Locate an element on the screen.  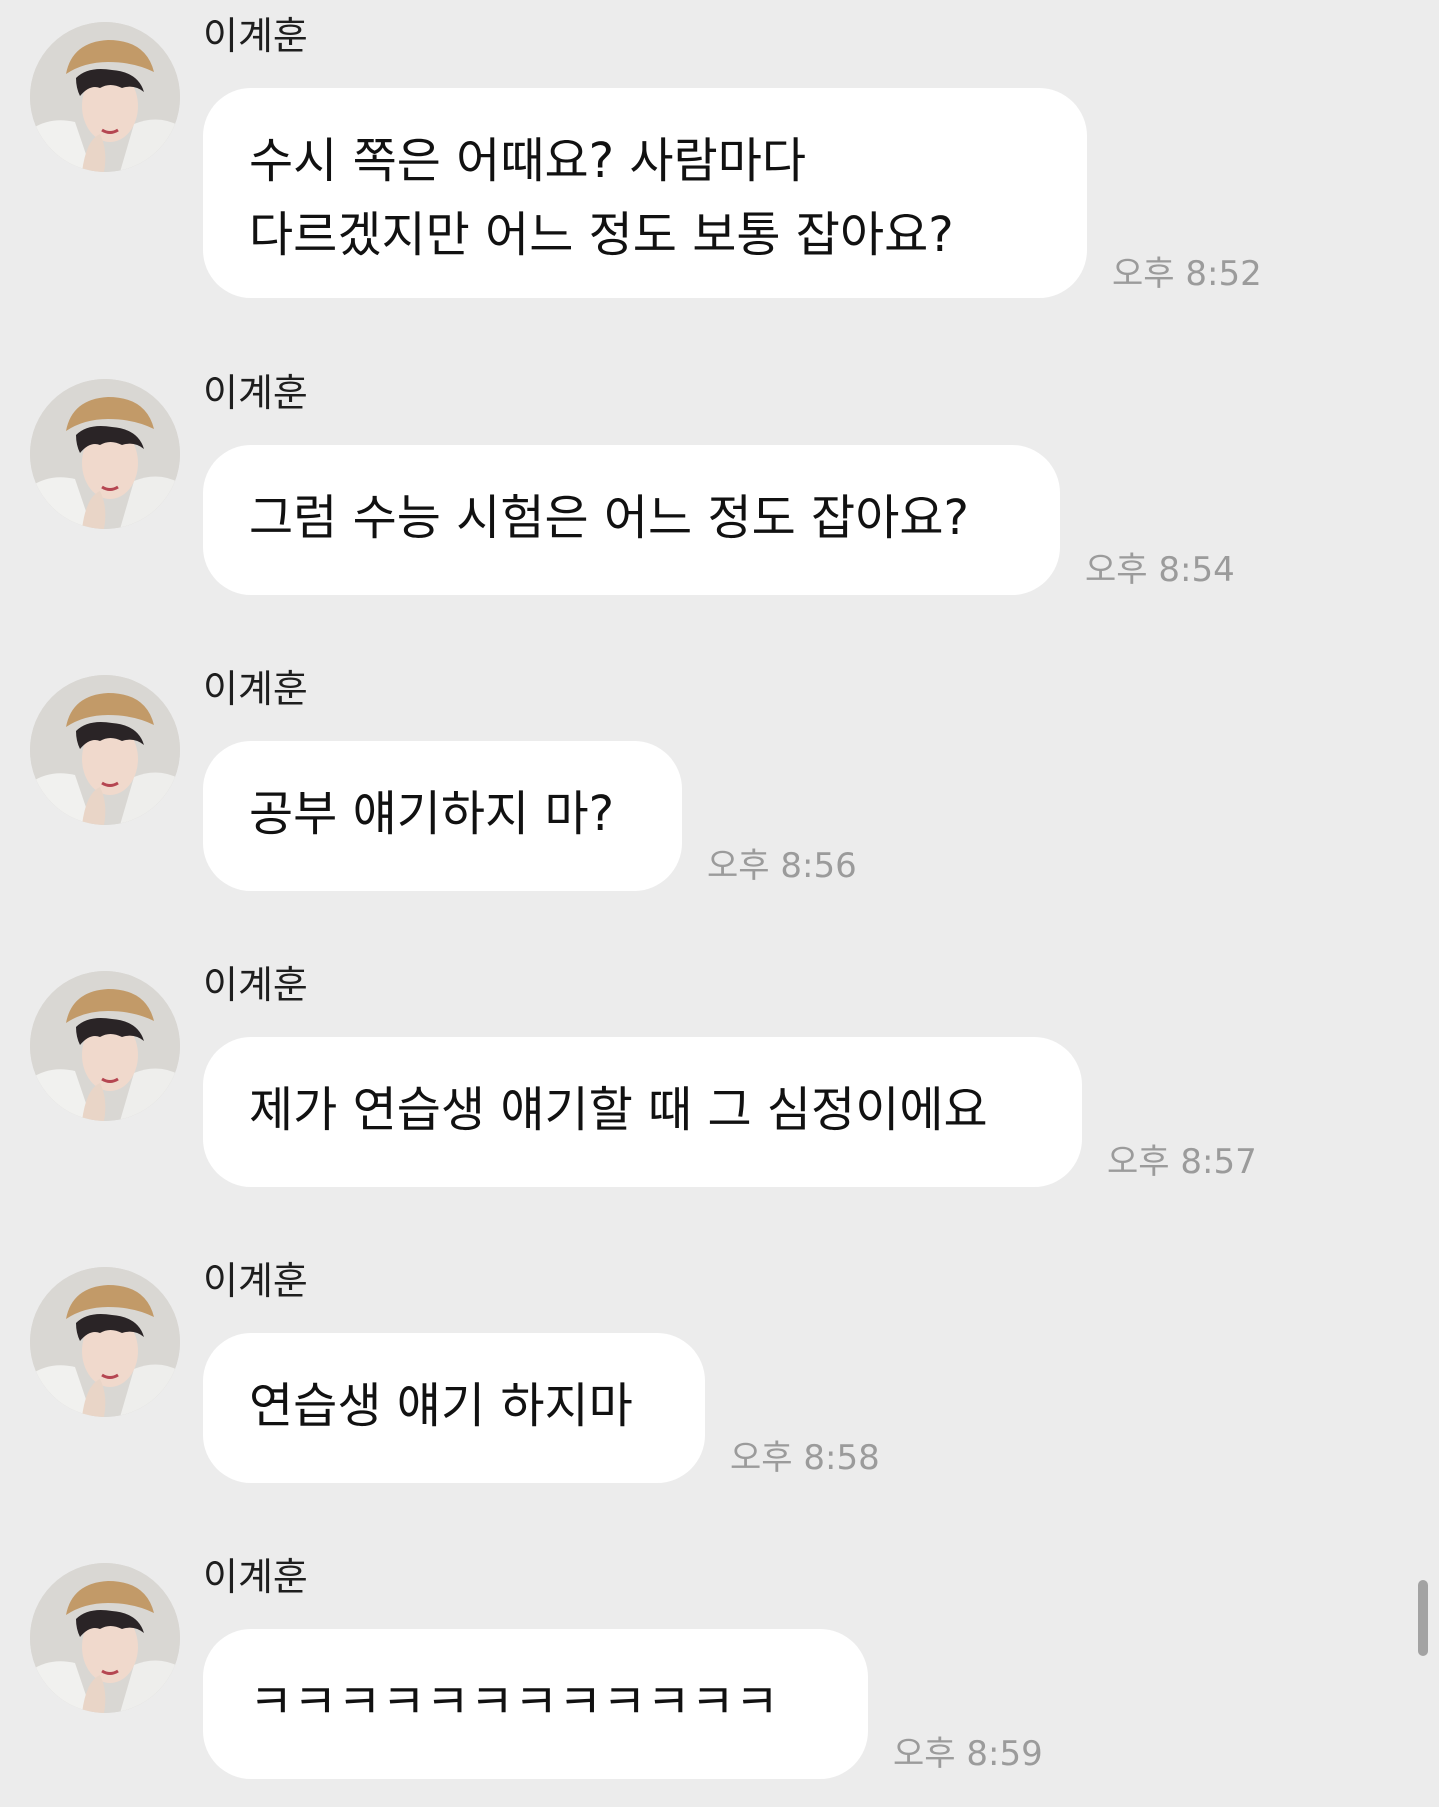
message-text-line: 공부 얘기하지 마? is located at coordinates (432, 814).